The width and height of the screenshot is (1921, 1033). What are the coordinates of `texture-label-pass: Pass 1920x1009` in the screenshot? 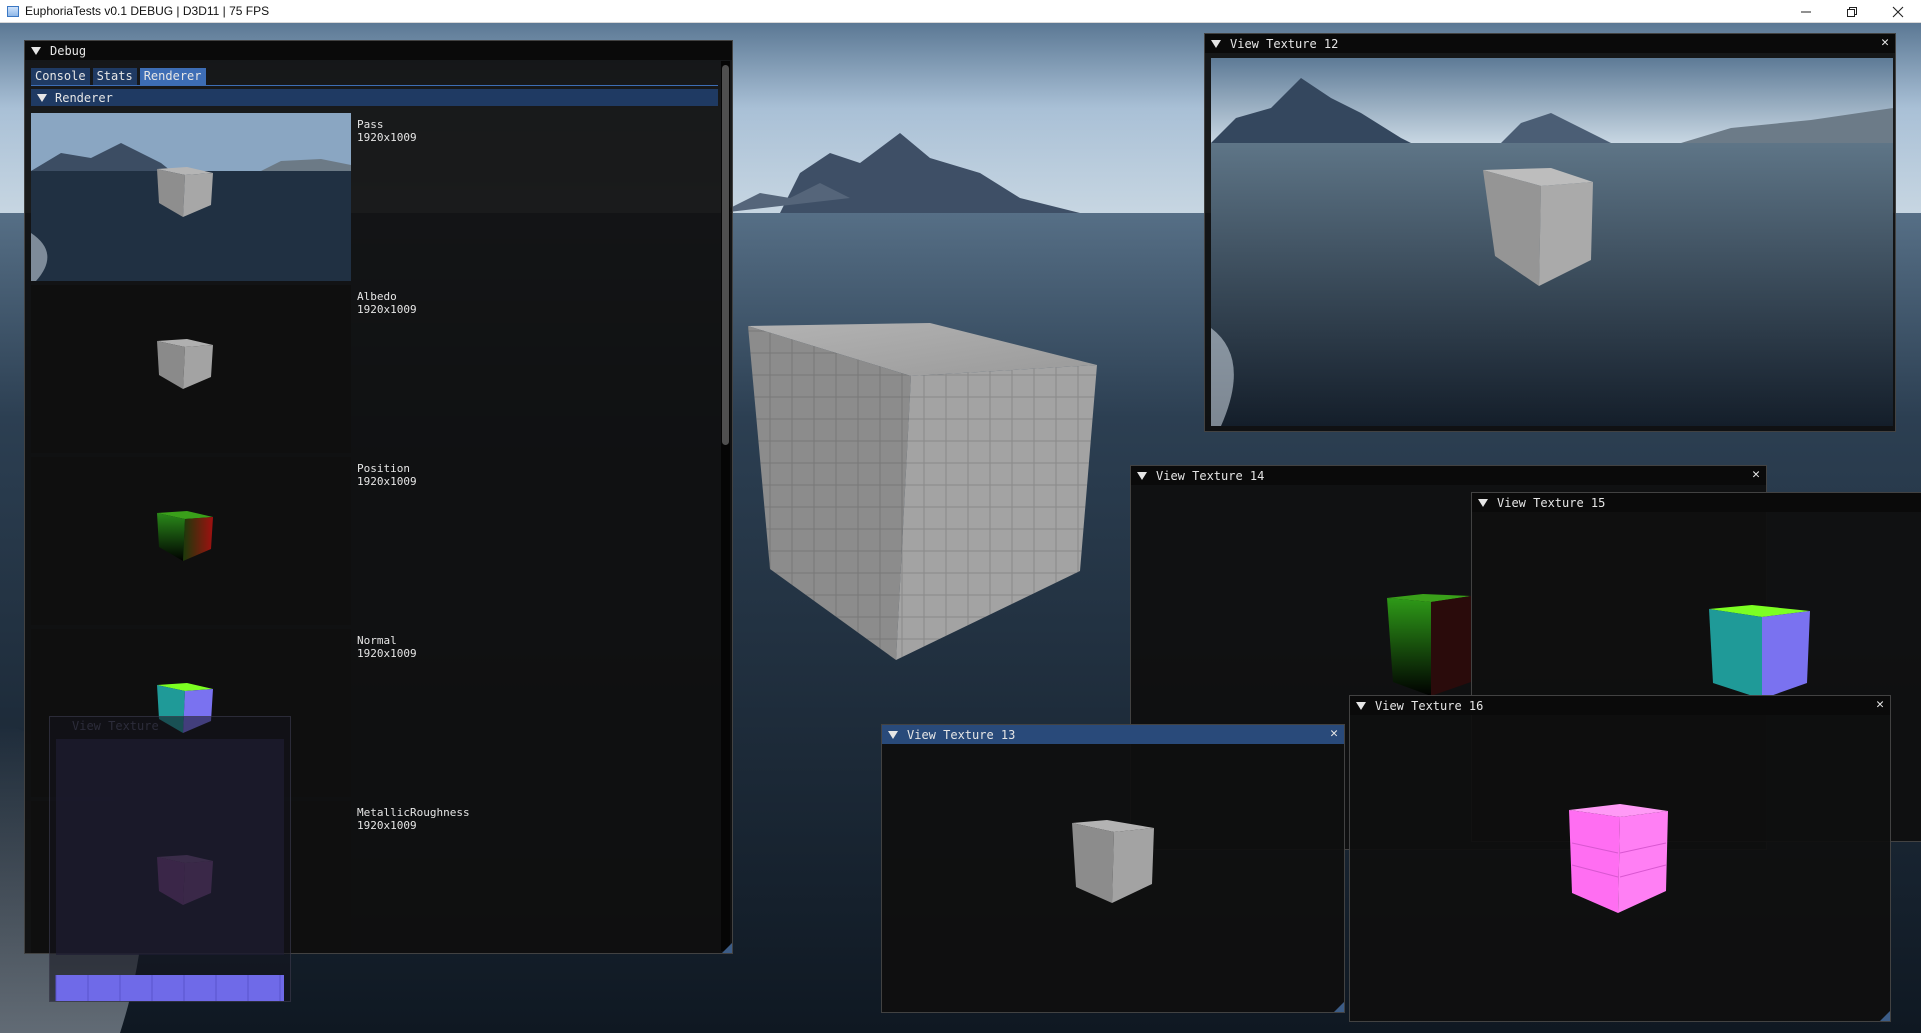 It's located at (387, 131).